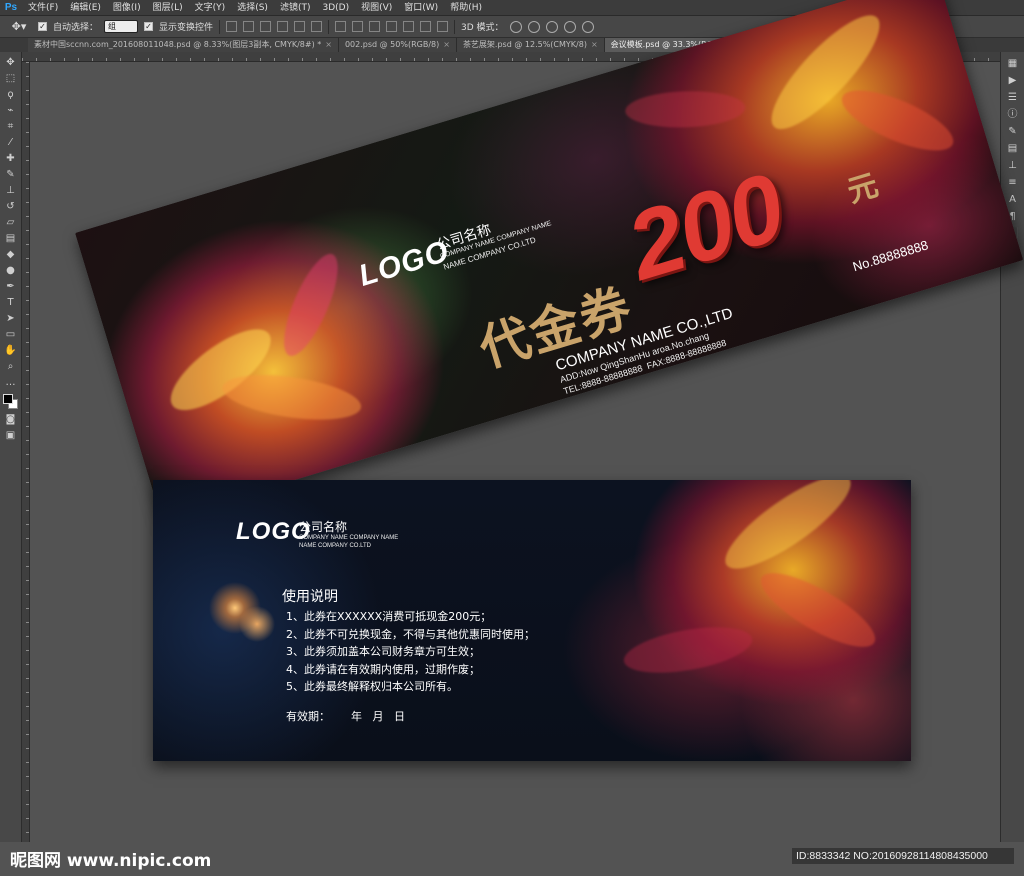 This screenshot has width=1024, height=876. What do you see at coordinates (11, 366) in the screenshot?
I see `zoom-tool-icon: ⌕` at bounding box center [11, 366].